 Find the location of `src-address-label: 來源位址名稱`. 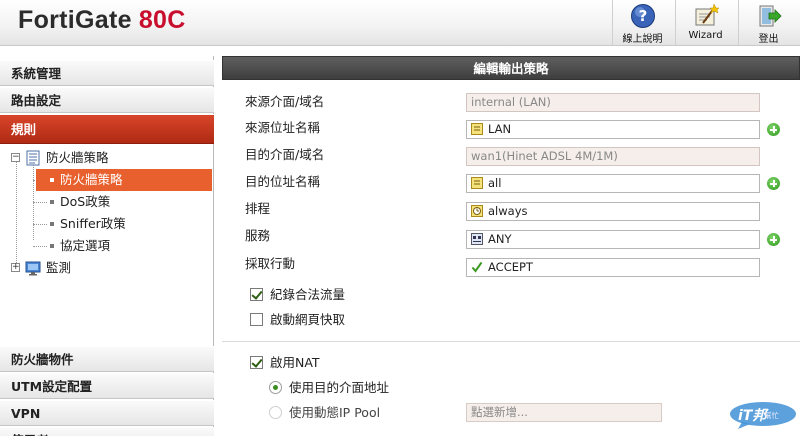

src-address-label: 來源位址名稱 is located at coordinates (283, 127).